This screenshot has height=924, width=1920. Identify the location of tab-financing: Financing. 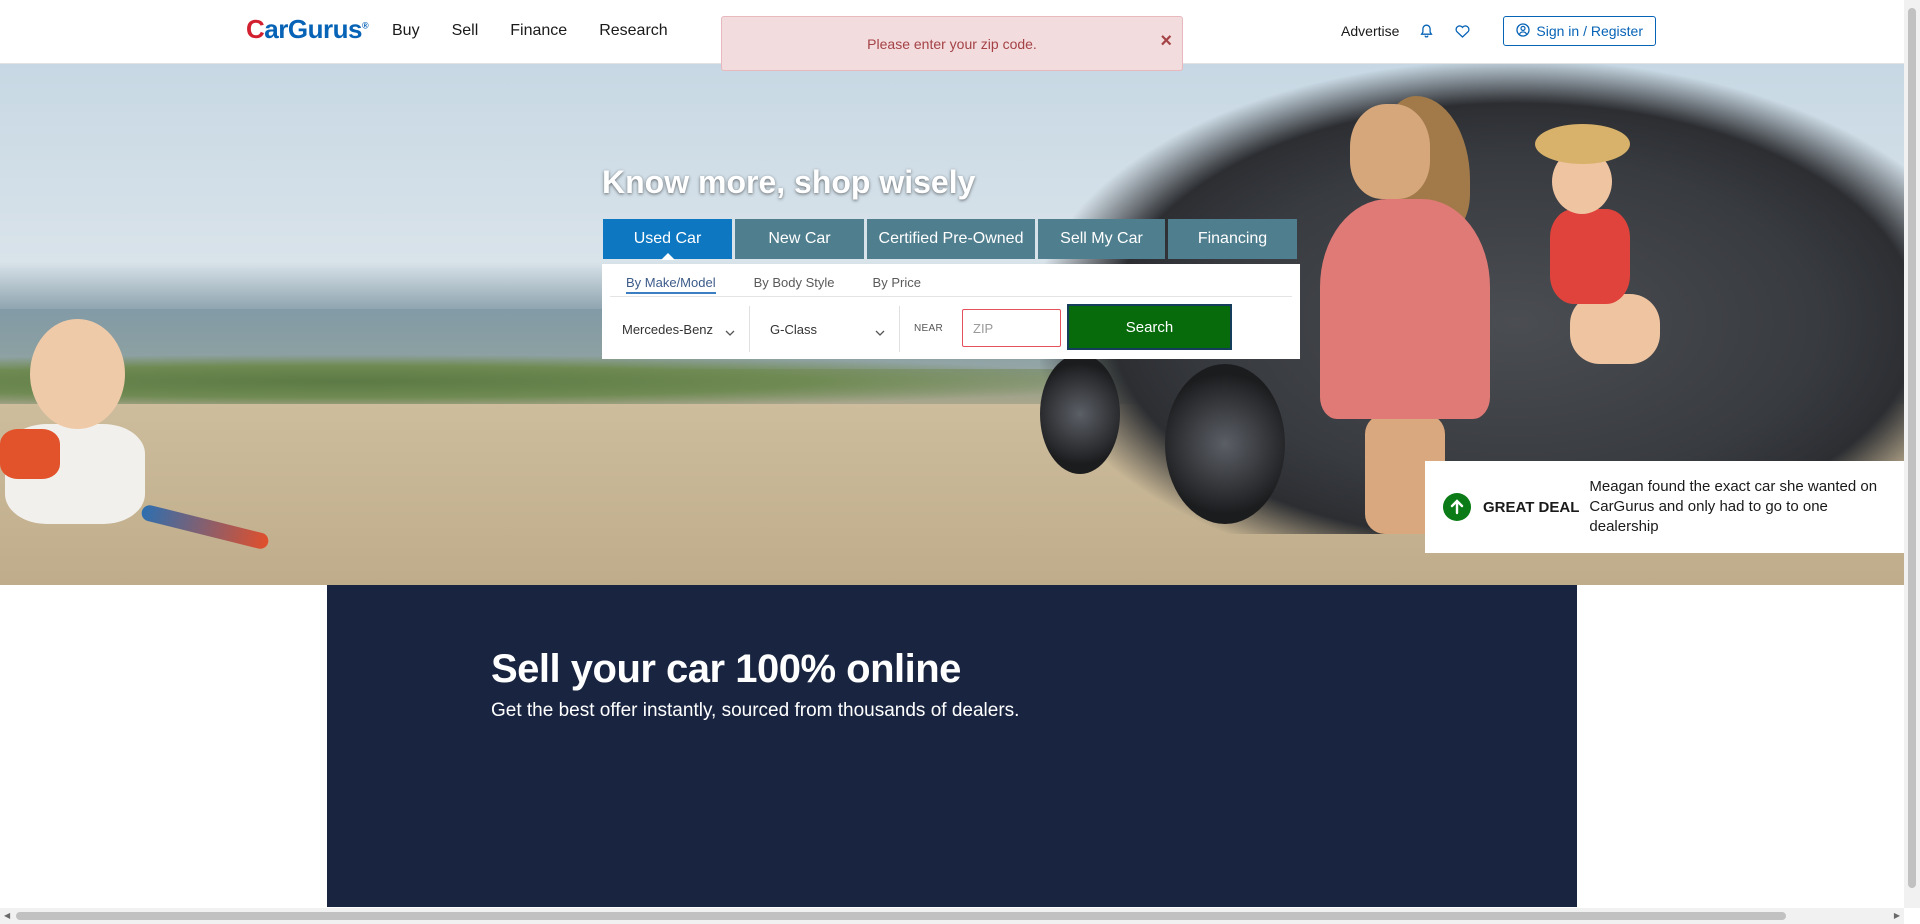
(1232, 239).